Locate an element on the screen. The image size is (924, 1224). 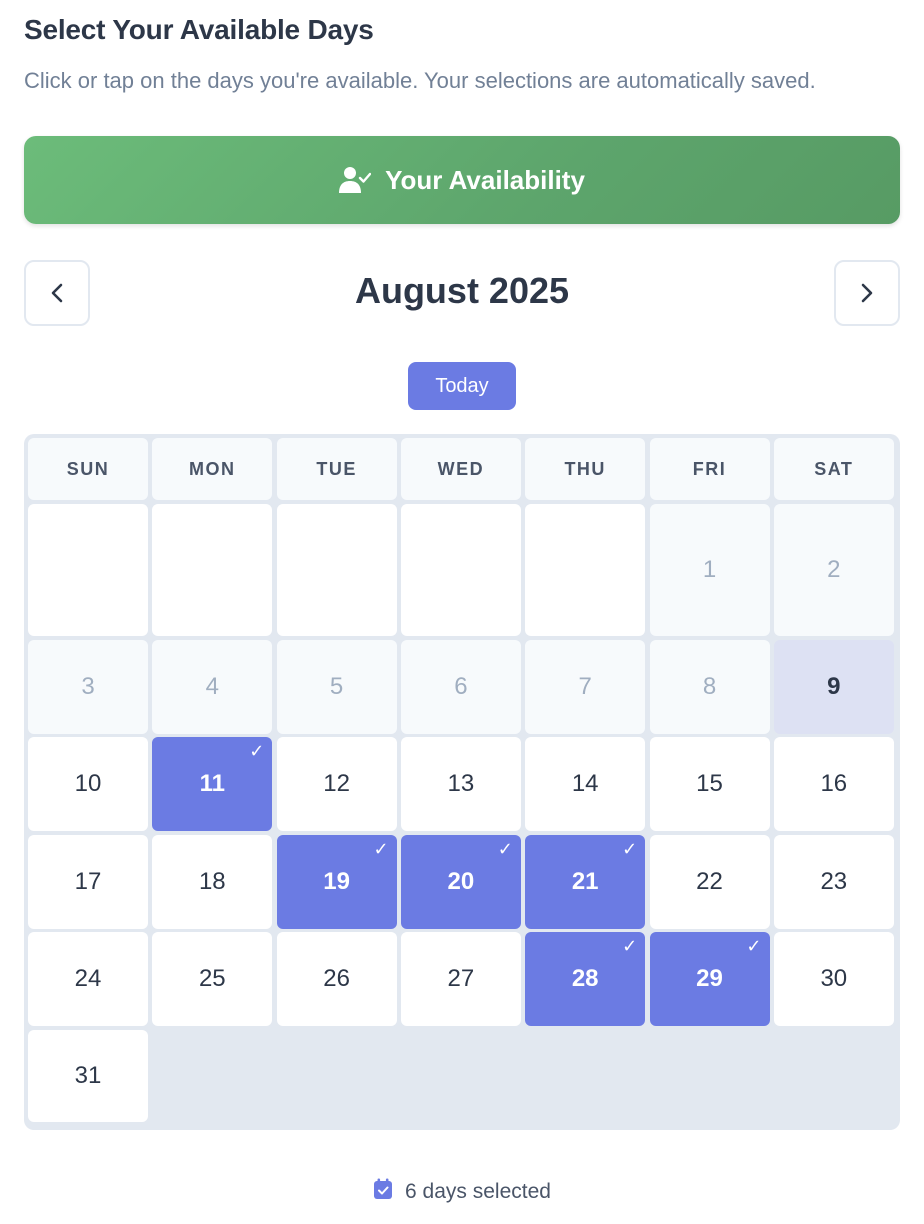
chevron-left-icon is located at coordinates (57, 293).